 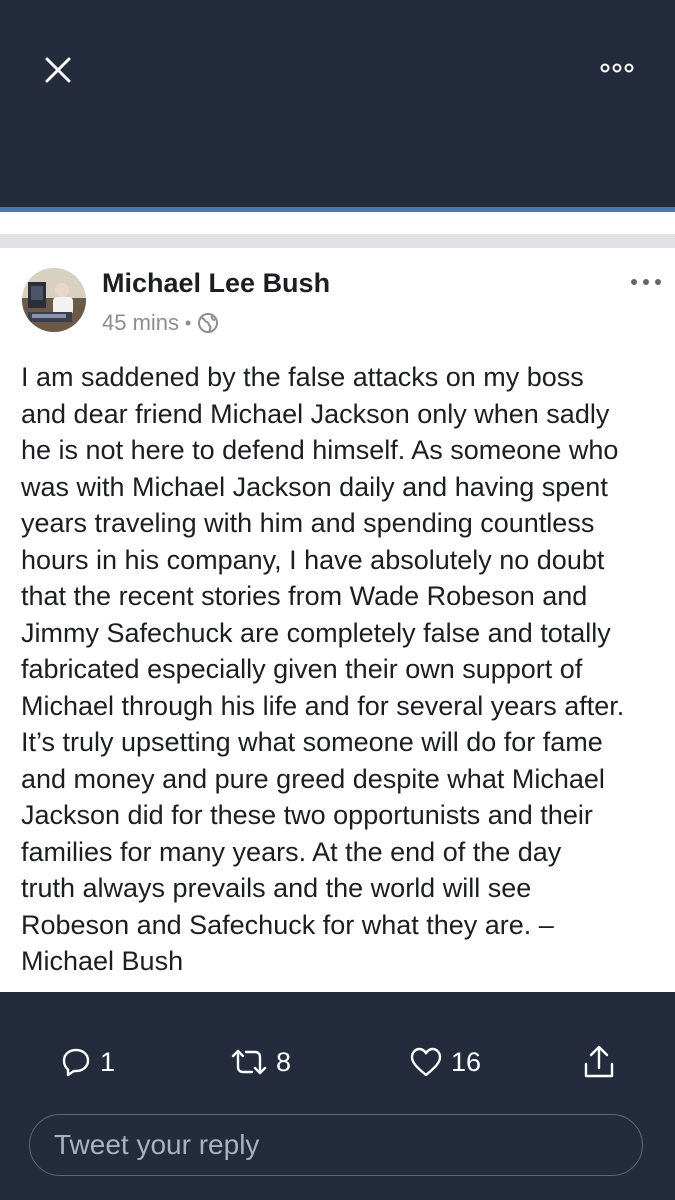 What do you see at coordinates (140, 323) in the screenshot?
I see `post-timestamp: 45 mins` at bounding box center [140, 323].